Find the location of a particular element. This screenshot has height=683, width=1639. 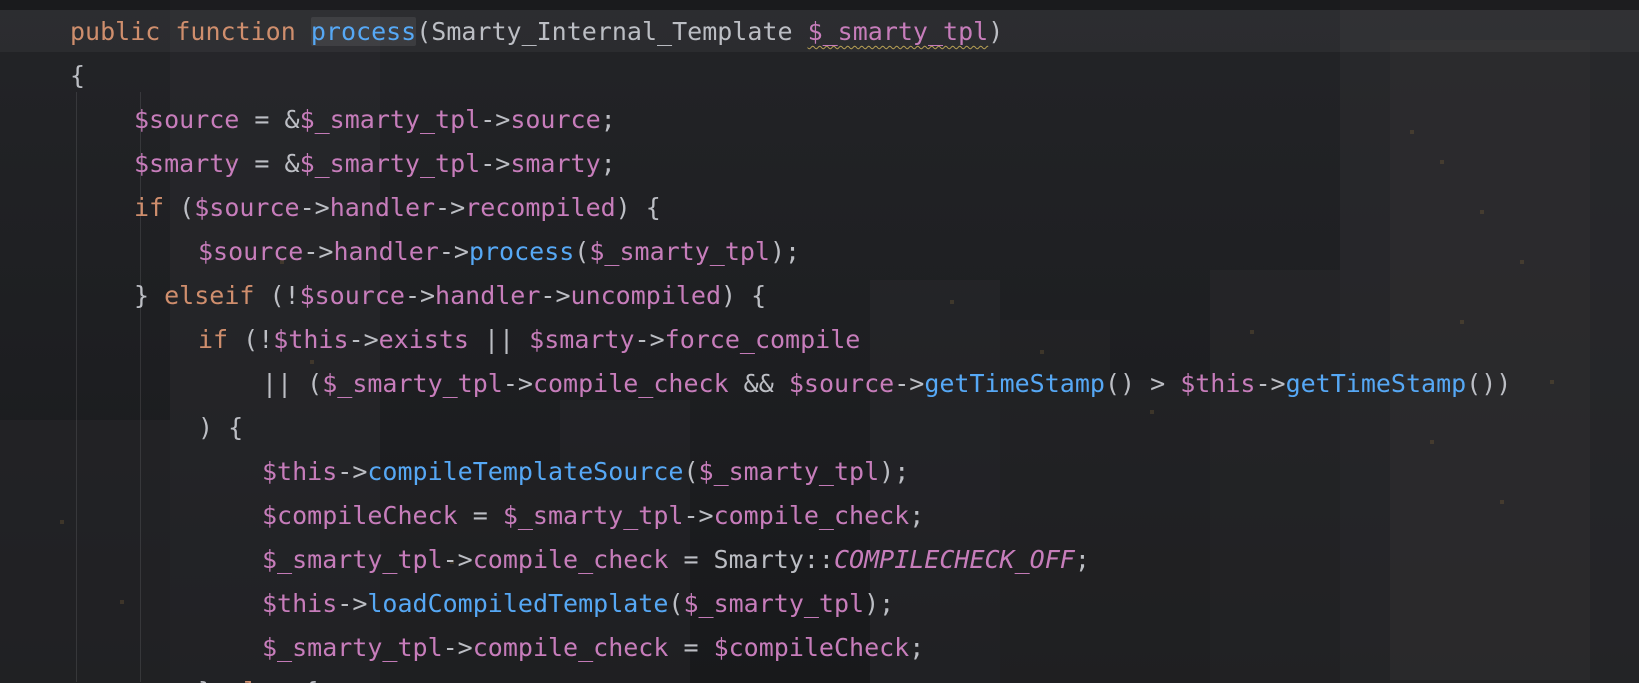

code-token-text: = & is located at coordinates (269, 119).